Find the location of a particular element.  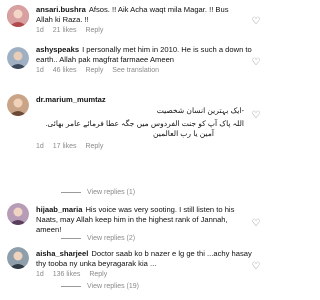

comment-text-line: Allah ki Raza. !! is located at coordinates (62, 19).